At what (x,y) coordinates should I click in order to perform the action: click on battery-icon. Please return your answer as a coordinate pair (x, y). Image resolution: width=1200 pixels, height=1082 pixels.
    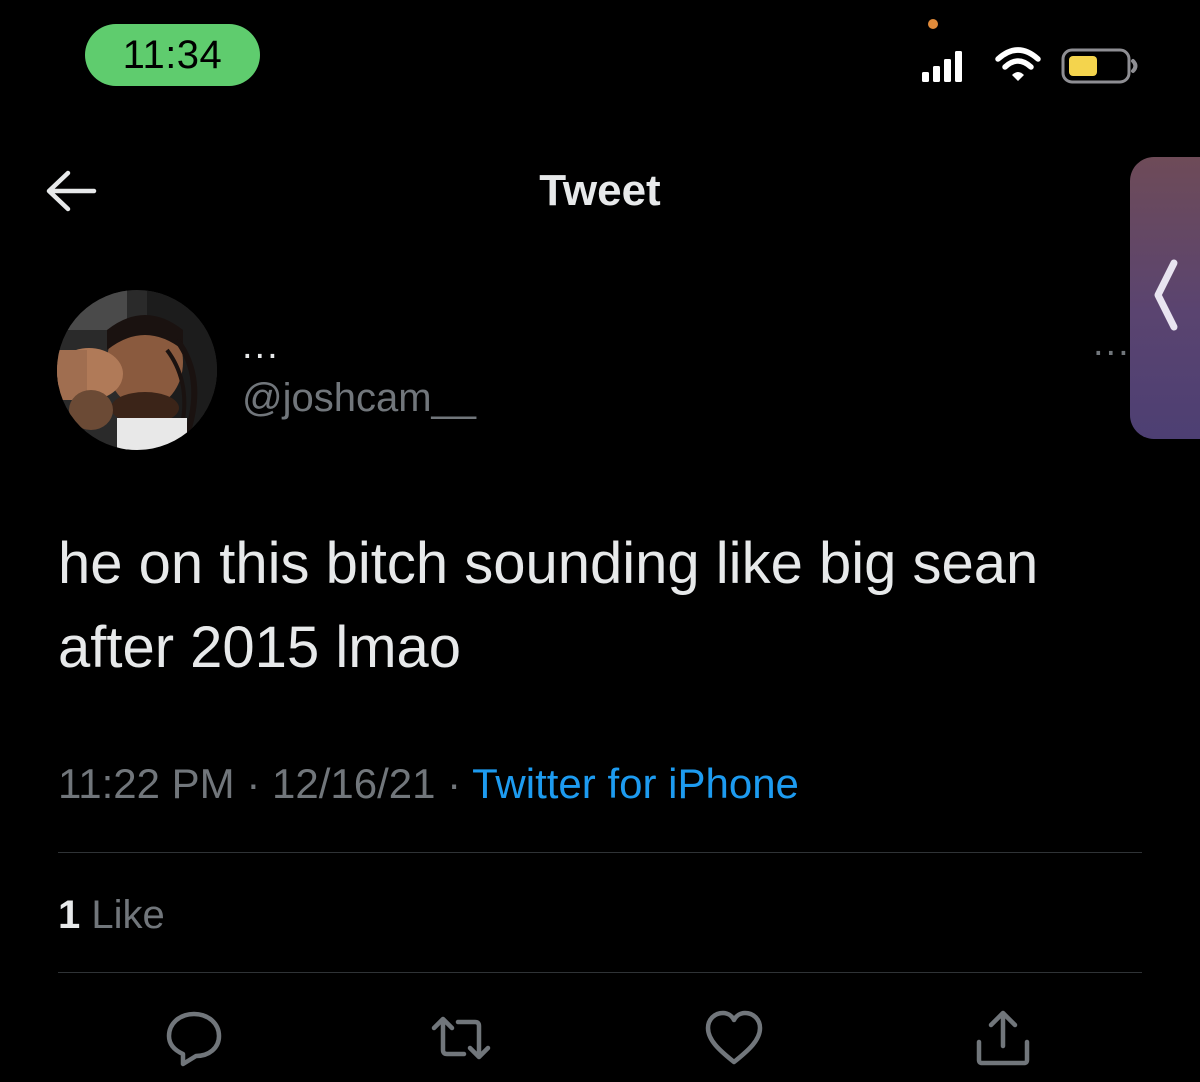
    Looking at the image, I should click on (1099, 66).